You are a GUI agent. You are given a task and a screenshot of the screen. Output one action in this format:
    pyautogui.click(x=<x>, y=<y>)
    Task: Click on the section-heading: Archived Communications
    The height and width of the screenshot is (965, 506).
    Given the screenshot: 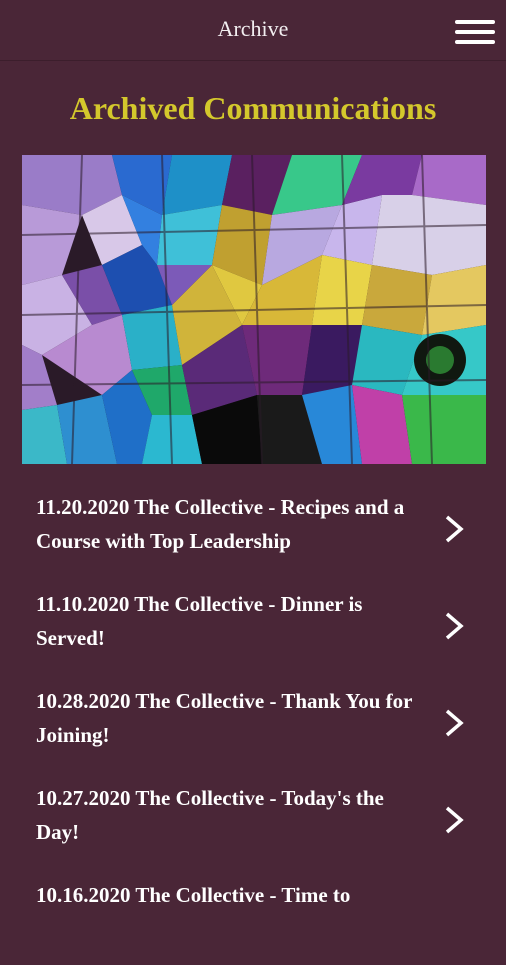 What is the action you would take?
    pyautogui.click(x=253, y=108)
    